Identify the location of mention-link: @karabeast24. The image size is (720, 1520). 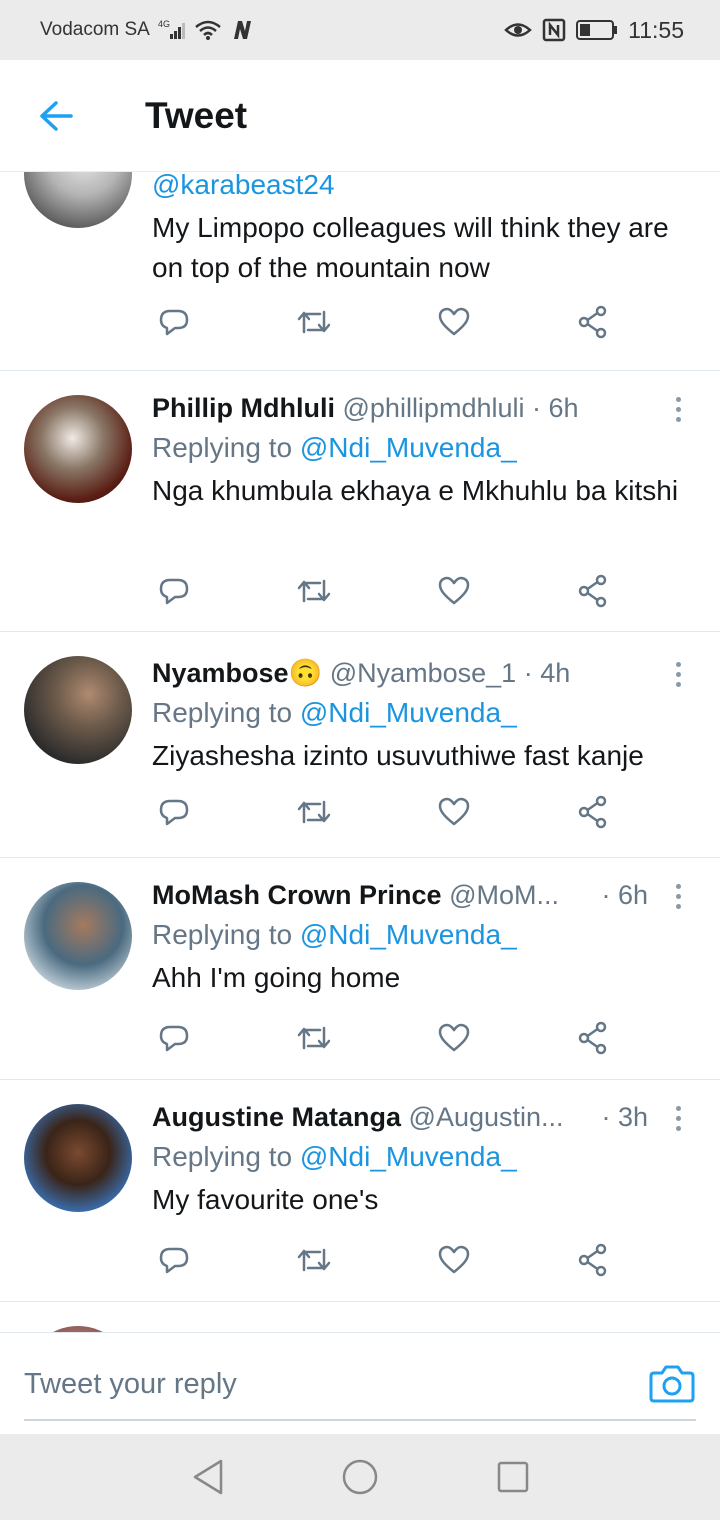
(243, 186).